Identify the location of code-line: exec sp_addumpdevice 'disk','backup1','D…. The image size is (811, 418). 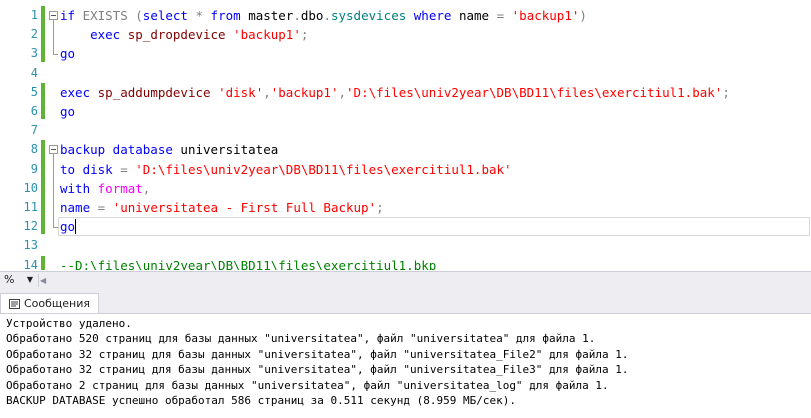
(395, 92).